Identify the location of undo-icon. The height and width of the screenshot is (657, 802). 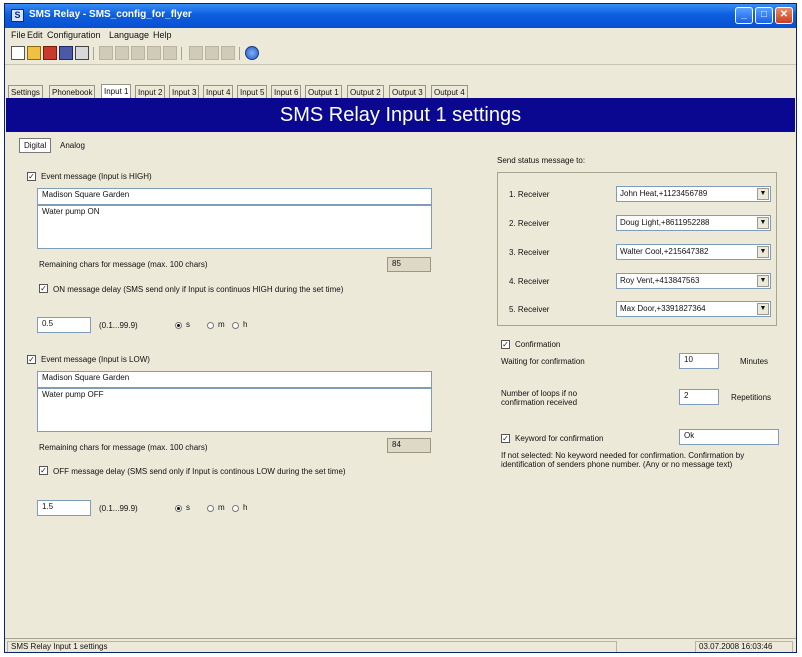
(170, 53).